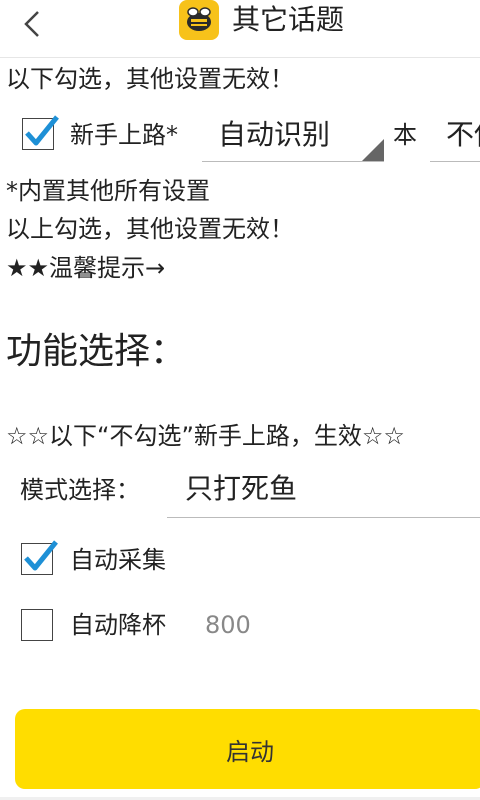  I want to click on chevron-left-icon, so click(32, 24).